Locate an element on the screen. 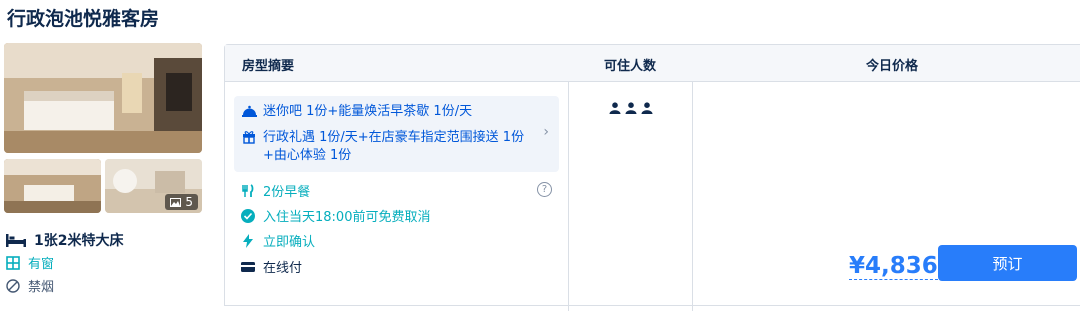 This screenshot has height=311, width=1080. smoking-label: 禁烟 is located at coordinates (41, 287).